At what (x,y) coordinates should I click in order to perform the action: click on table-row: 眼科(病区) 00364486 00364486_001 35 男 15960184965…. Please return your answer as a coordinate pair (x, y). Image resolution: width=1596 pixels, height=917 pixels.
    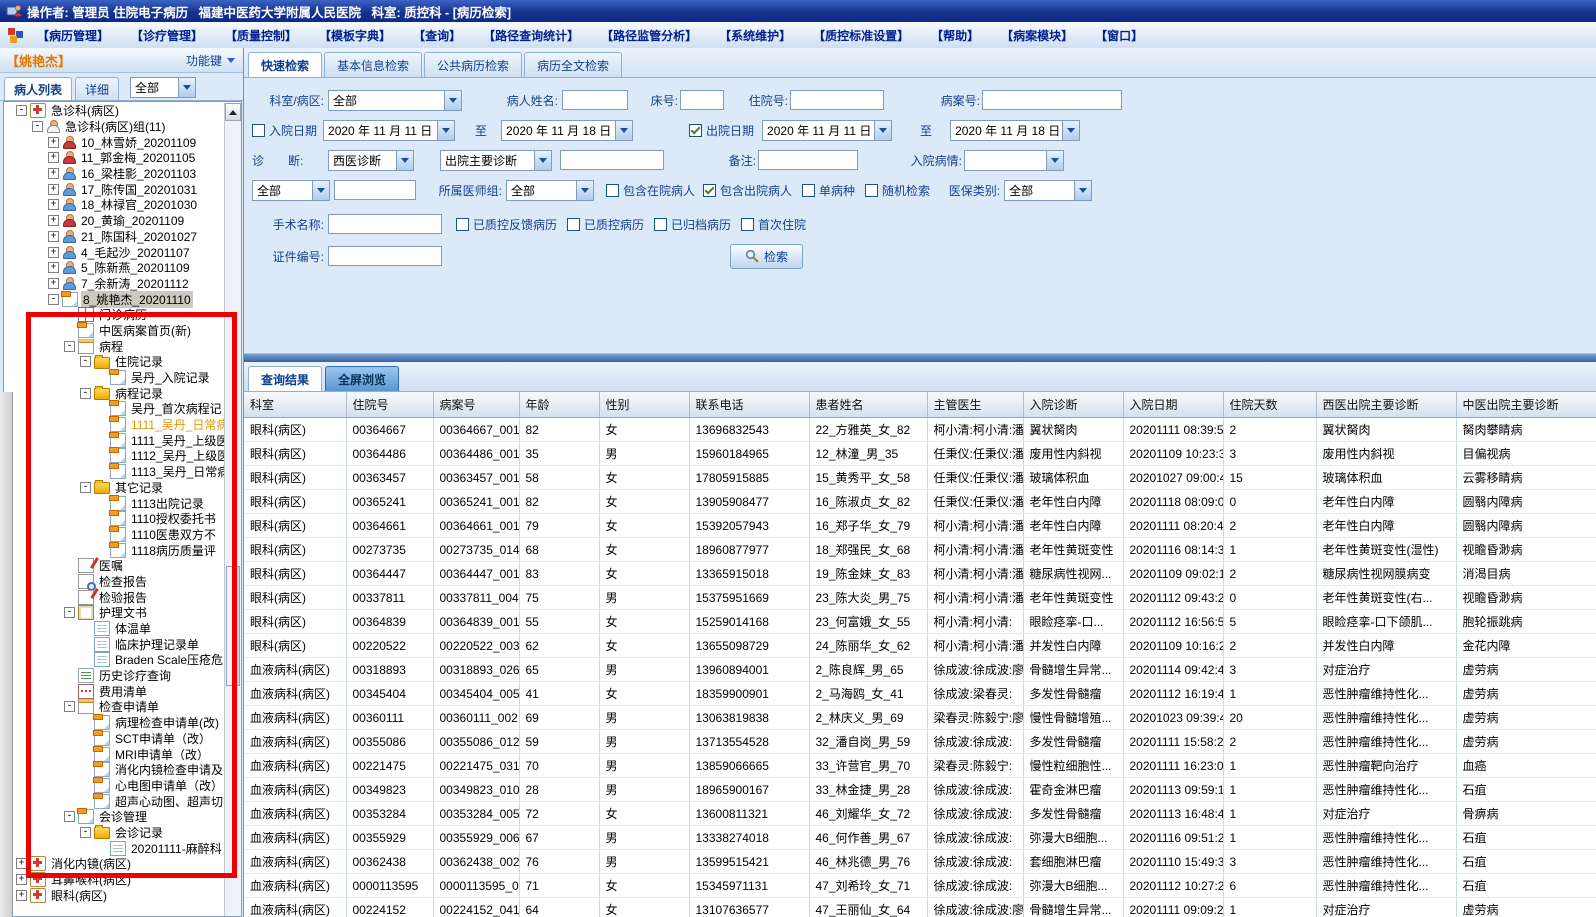
    Looking at the image, I should click on (920, 453).